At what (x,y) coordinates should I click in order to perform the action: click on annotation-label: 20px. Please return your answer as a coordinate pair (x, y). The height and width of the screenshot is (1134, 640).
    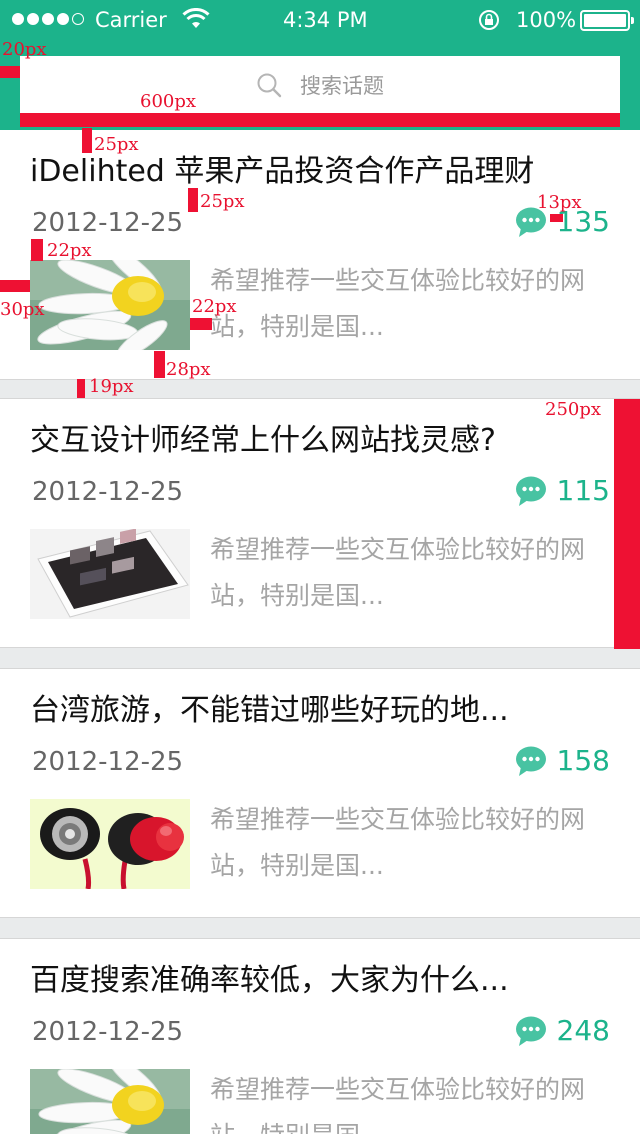
    Looking at the image, I should click on (24, 49).